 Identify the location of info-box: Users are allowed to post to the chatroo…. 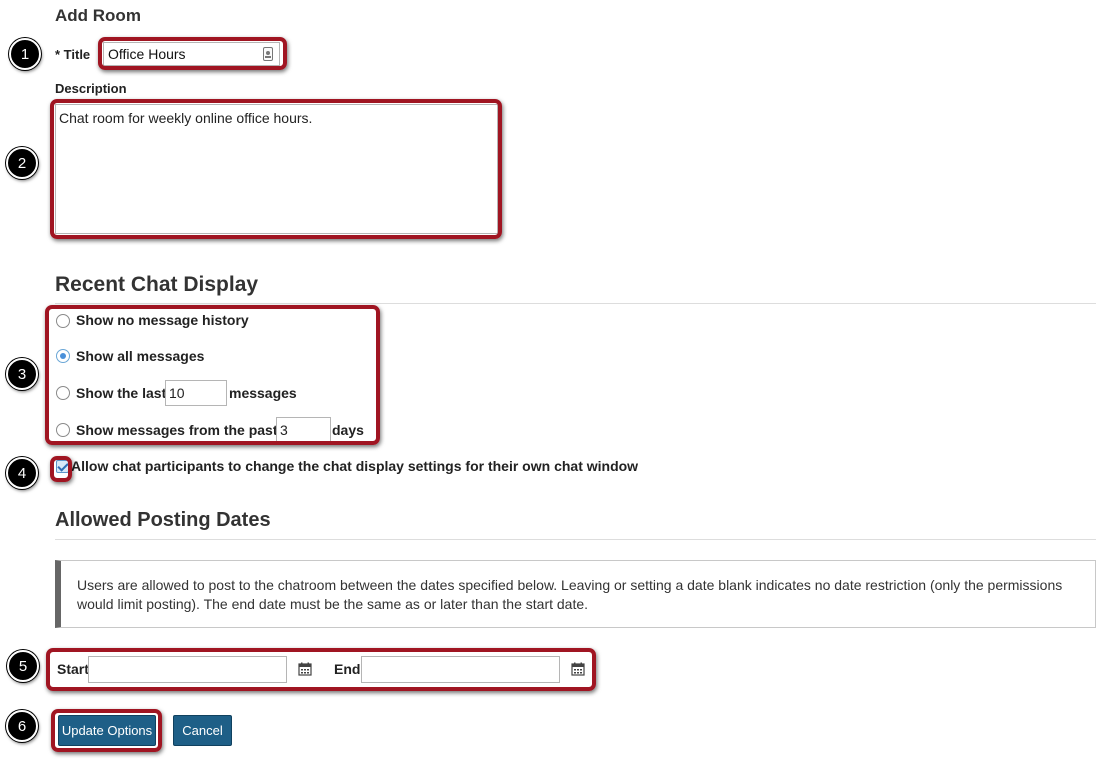
(575, 594).